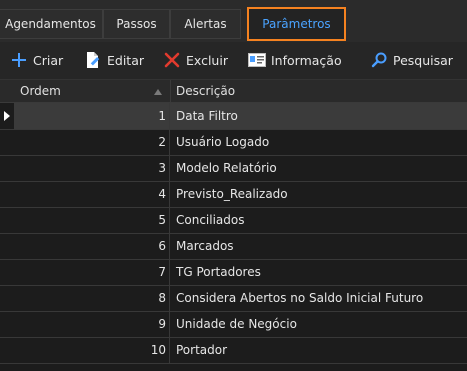 The width and height of the screenshot is (467, 371). Describe the element at coordinates (205, 246) in the screenshot. I see `cell-descricao: Marcados` at that location.